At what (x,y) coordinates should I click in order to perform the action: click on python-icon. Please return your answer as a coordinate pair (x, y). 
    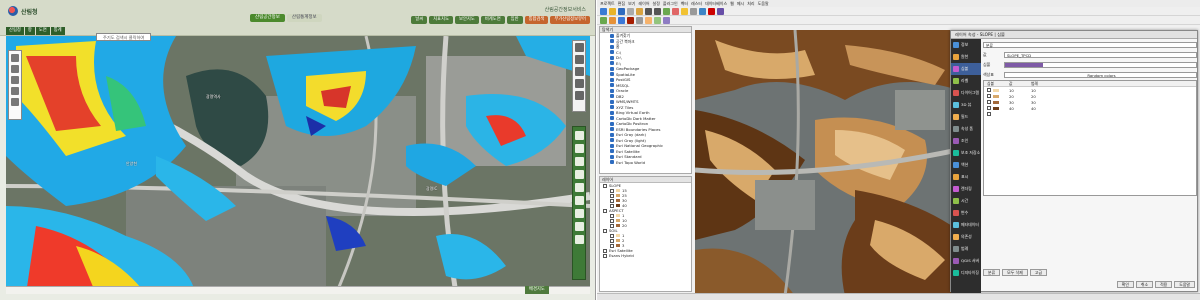
    Looking at the image, I should click on (720, 11).